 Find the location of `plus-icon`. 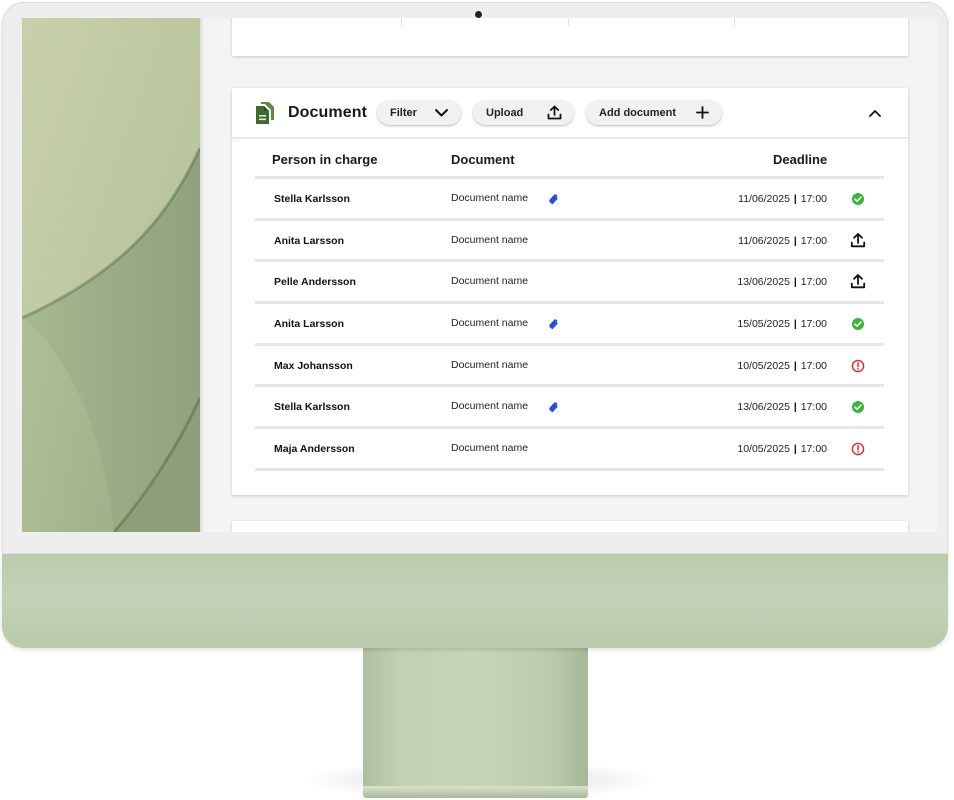

plus-icon is located at coordinates (702, 112).